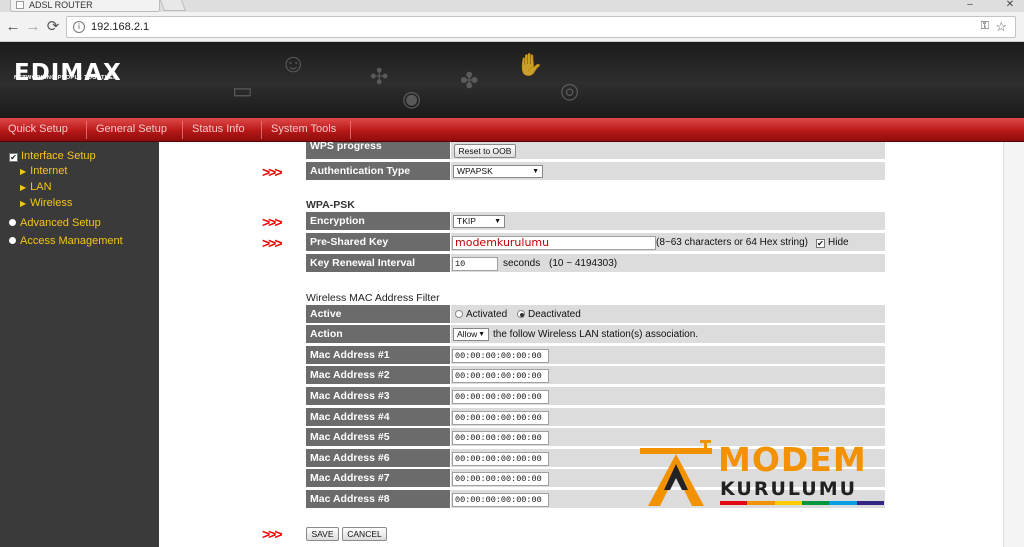 The height and width of the screenshot is (547, 1024). Describe the element at coordinates (471, 334) in the screenshot. I see `action-select: Allow ▼` at that location.